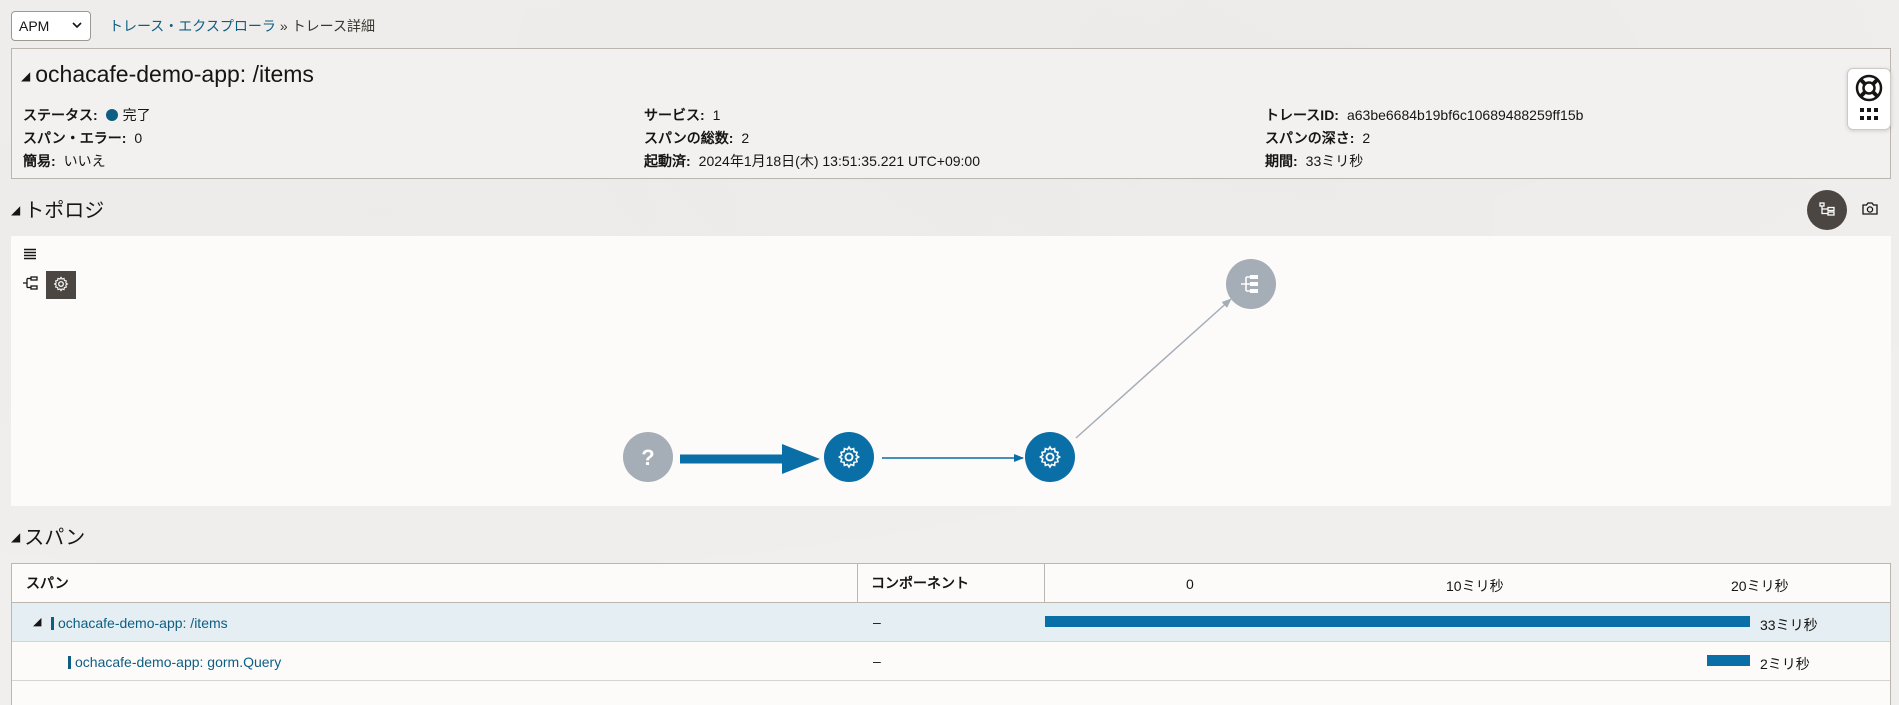 Image resolution: width=1899 pixels, height=705 pixels. Describe the element at coordinates (1789, 625) in the screenshot. I see `span-duration-label: 33ミリ秒` at that location.